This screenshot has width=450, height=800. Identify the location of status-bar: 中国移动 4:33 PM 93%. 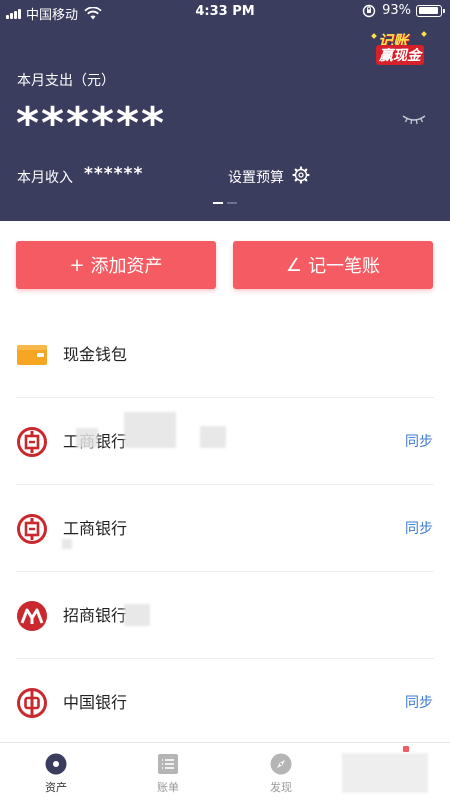
(225, 12).